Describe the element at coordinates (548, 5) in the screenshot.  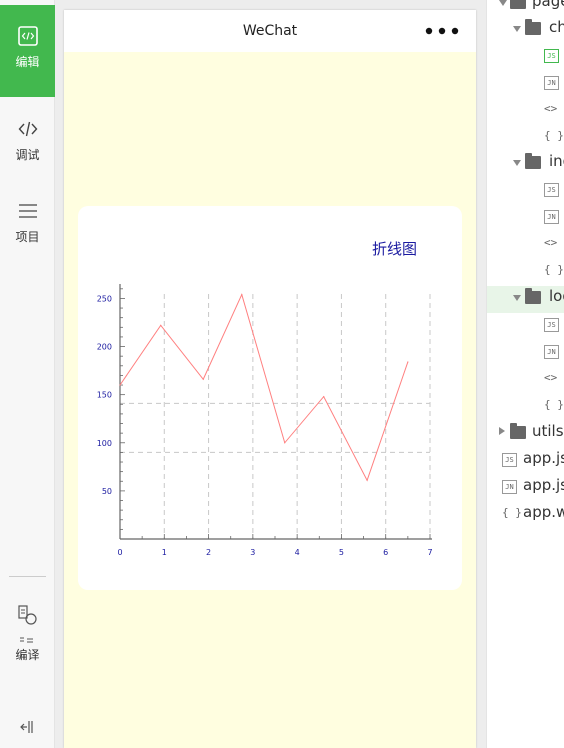
I see `tree-item-label: page` at that location.